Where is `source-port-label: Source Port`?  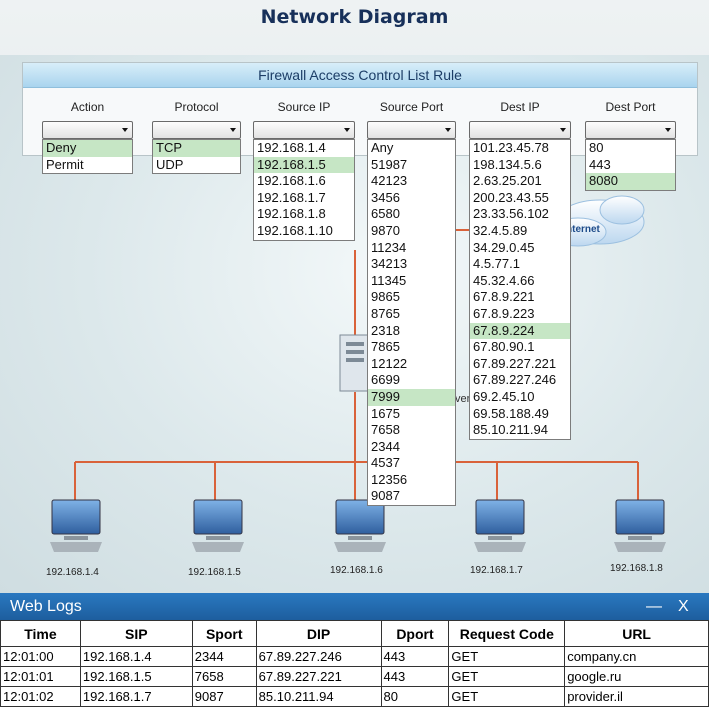 source-port-label: Source Port is located at coordinates (411, 107).